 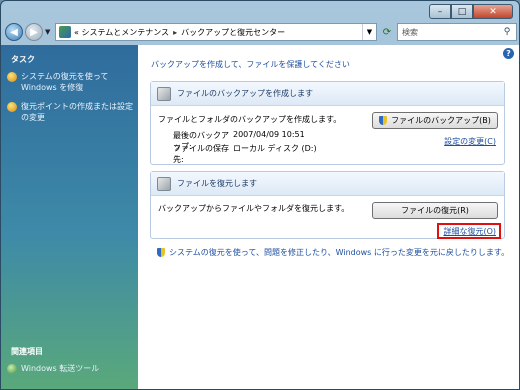 I want to click on breadcrumb-prefix: «, so click(x=76, y=32).